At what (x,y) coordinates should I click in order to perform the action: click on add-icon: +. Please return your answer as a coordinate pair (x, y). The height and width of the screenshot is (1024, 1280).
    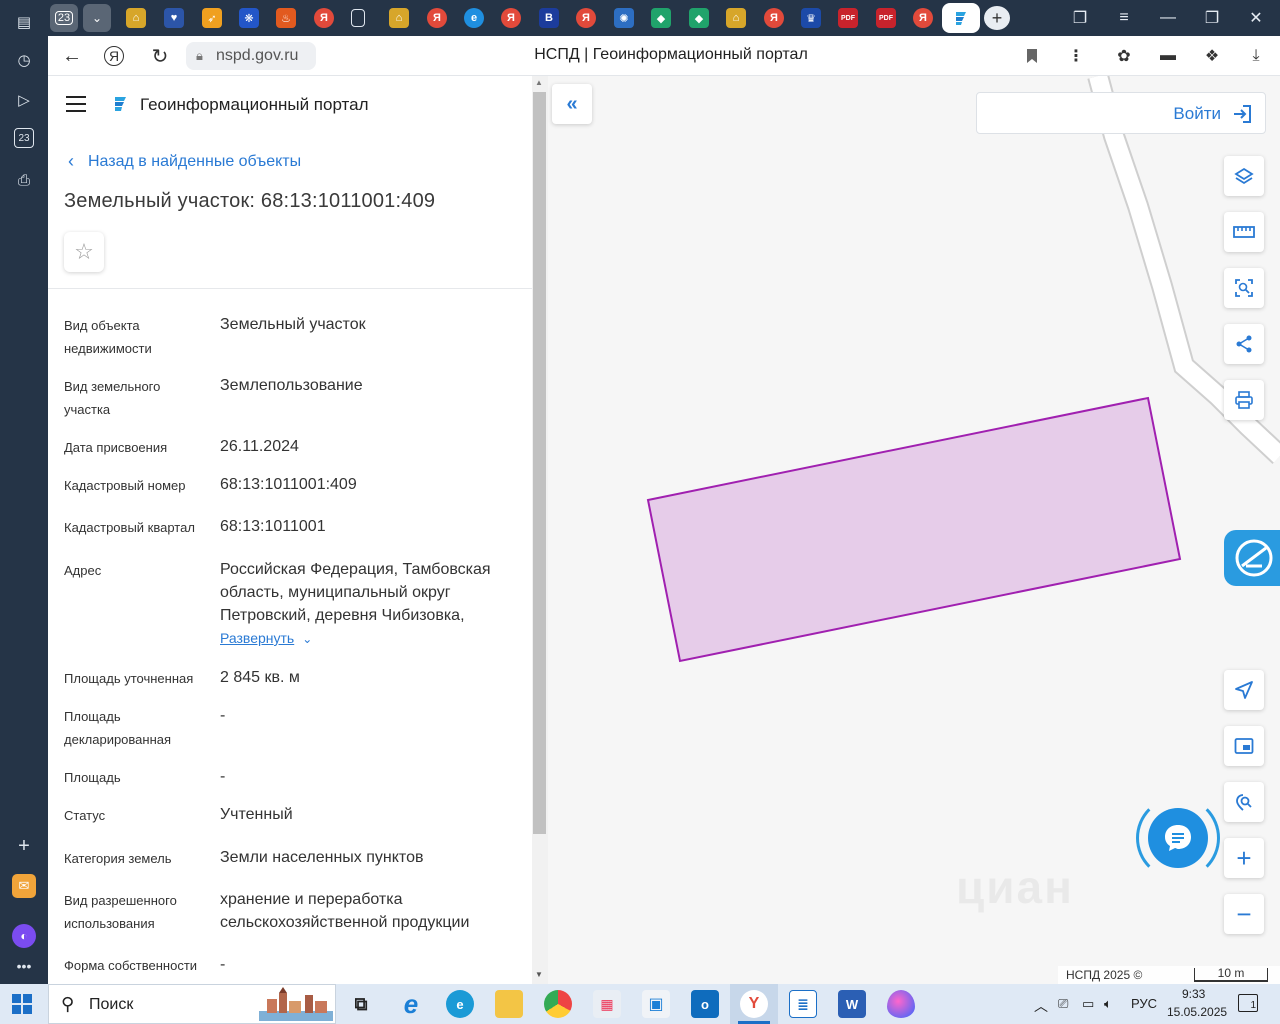
    Looking at the image, I should click on (24, 846).